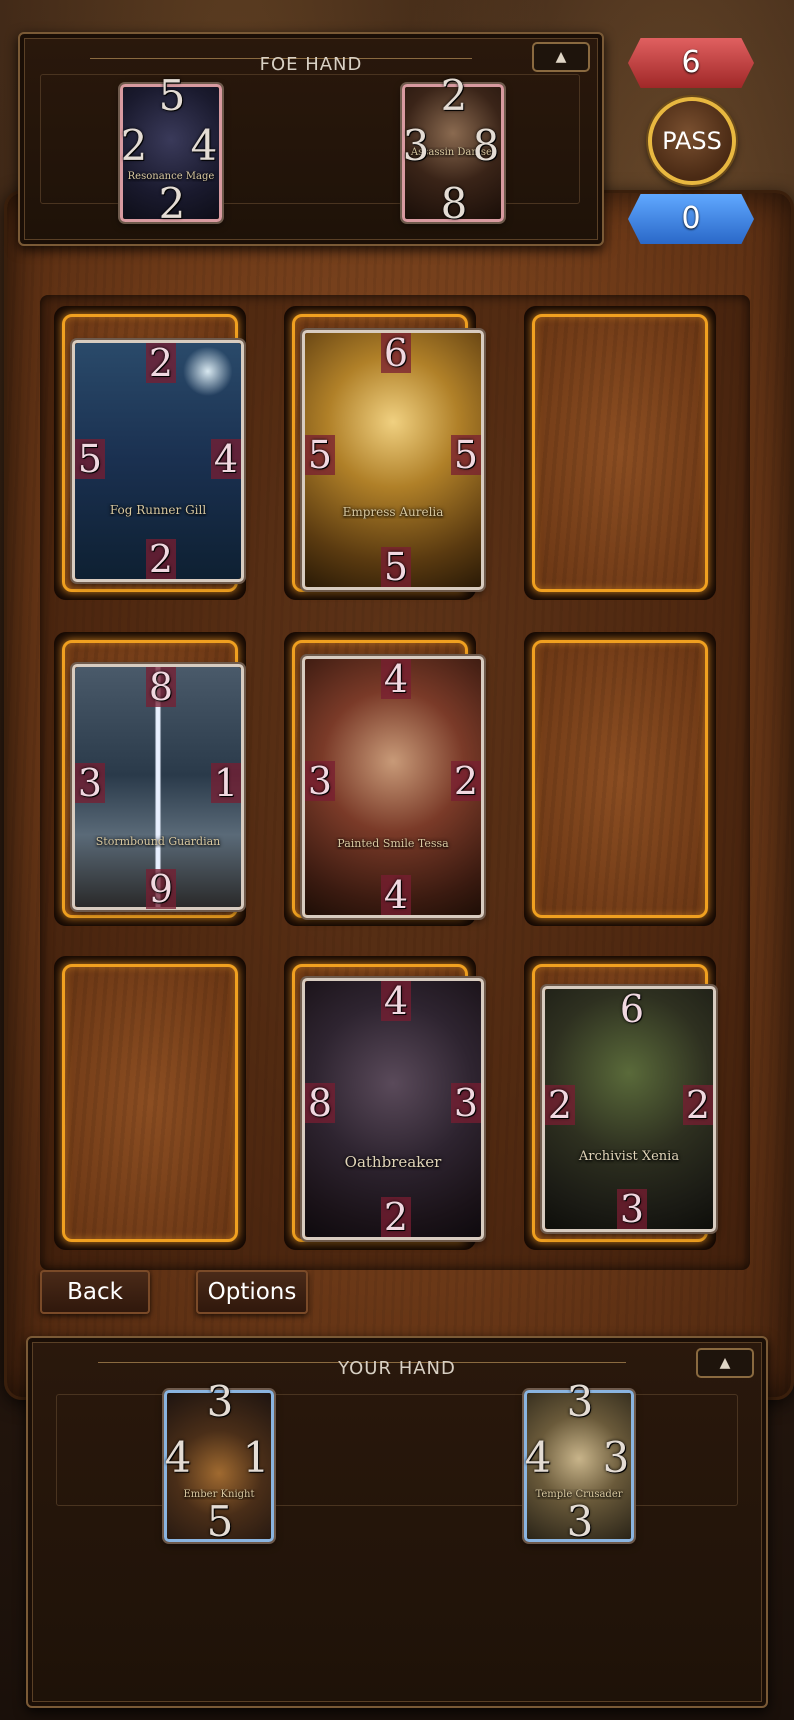  I want to click on card-name: Painted Smile Tessa, so click(393, 843).